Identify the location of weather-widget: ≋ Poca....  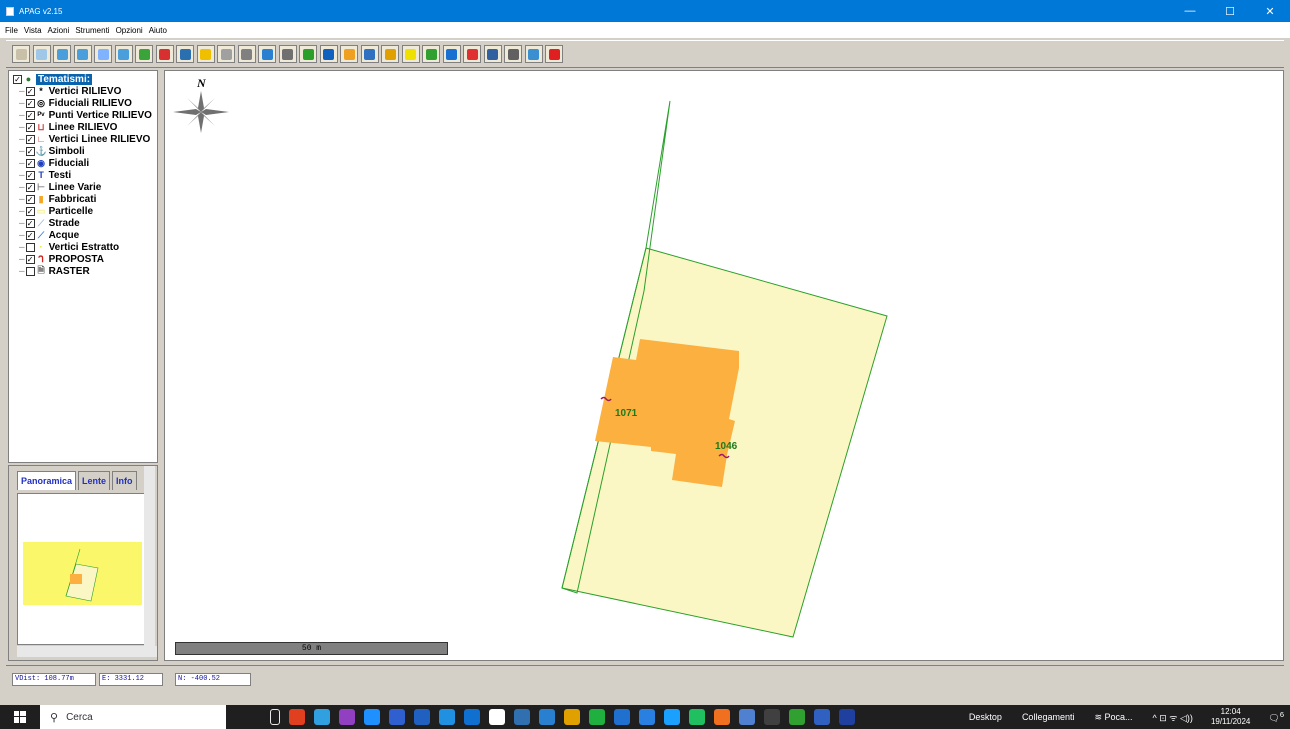
(1113, 717).